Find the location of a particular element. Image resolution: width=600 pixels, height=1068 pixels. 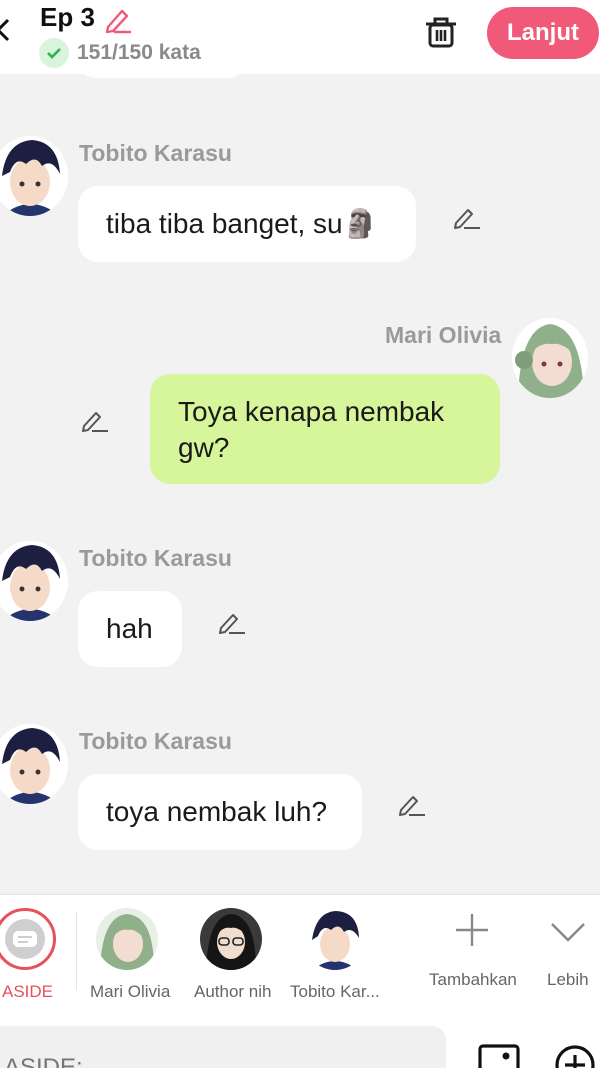

message-text: tiba tiba banget, su🗿 is located at coordinates (242, 223).